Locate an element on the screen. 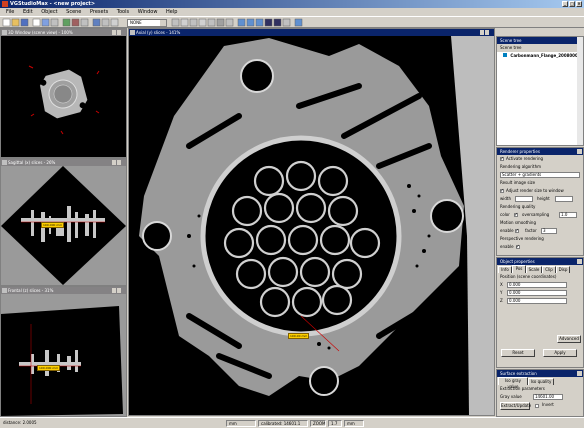 The height and width of the screenshot is (428, 584). panel-frontal: Frontal (z) slices - 31% 100.000 mm is located at coordinates (63, 351).